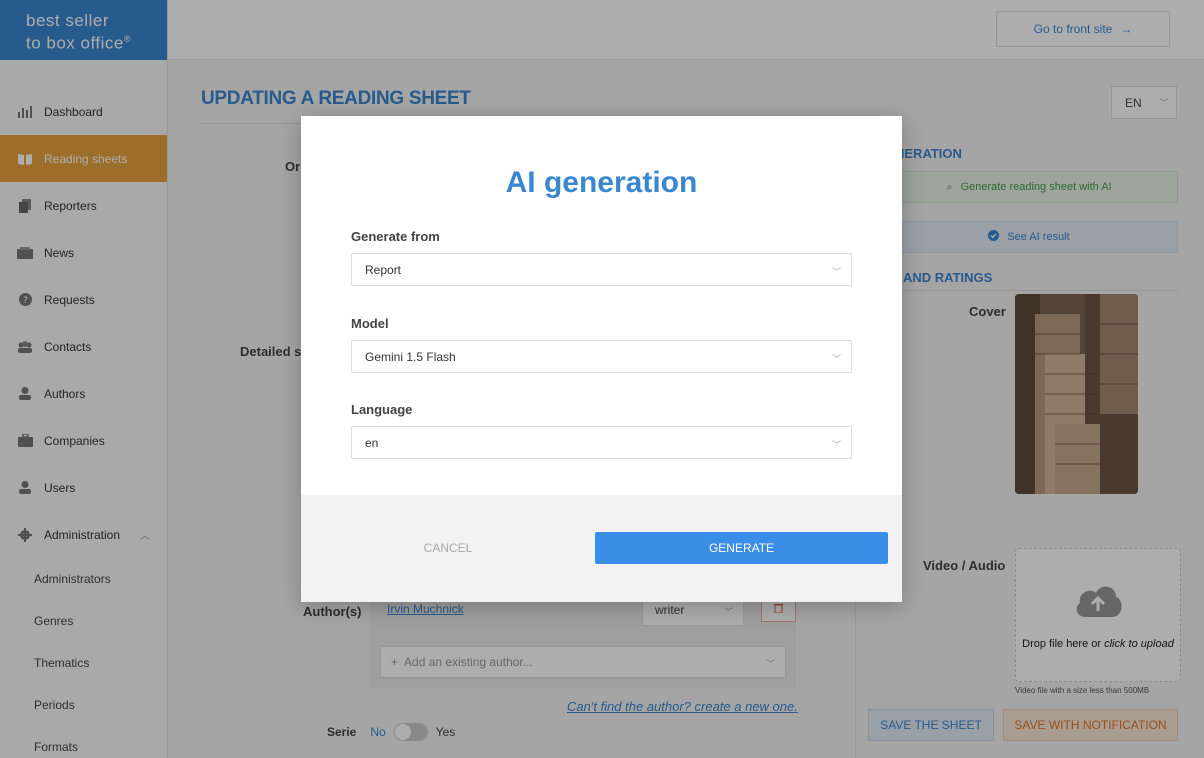 This screenshot has height=758, width=1204. Describe the element at coordinates (601, 356) in the screenshot. I see `model-select: Gemini 1.5 Flash ﹀` at that location.